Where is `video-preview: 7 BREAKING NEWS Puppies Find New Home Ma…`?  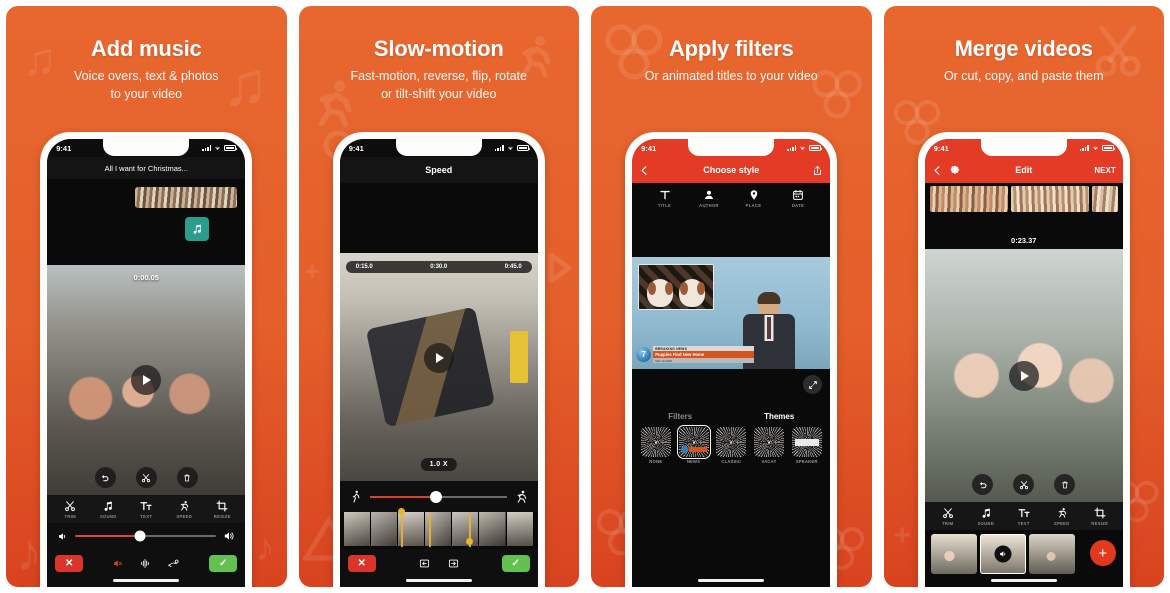
video-preview: 7 BREAKING NEWS Puppies Find New Home Ma… is located at coordinates (731, 313).